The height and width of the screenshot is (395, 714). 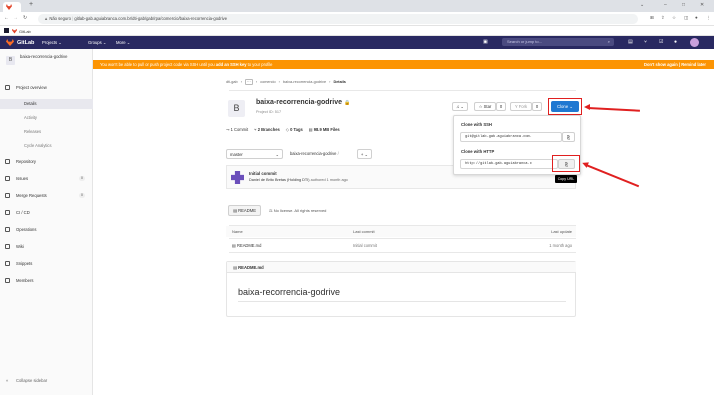 What do you see at coordinates (661, 64) in the screenshot?
I see `dont-show-again-link: Don't show again` at bounding box center [661, 64].